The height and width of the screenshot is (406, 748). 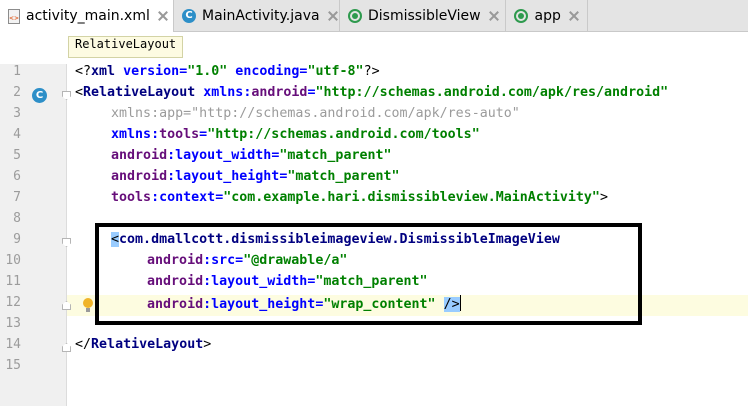 What do you see at coordinates (13, 302) in the screenshot?
I see `line-number: 12` at bounding box center [13, 302].